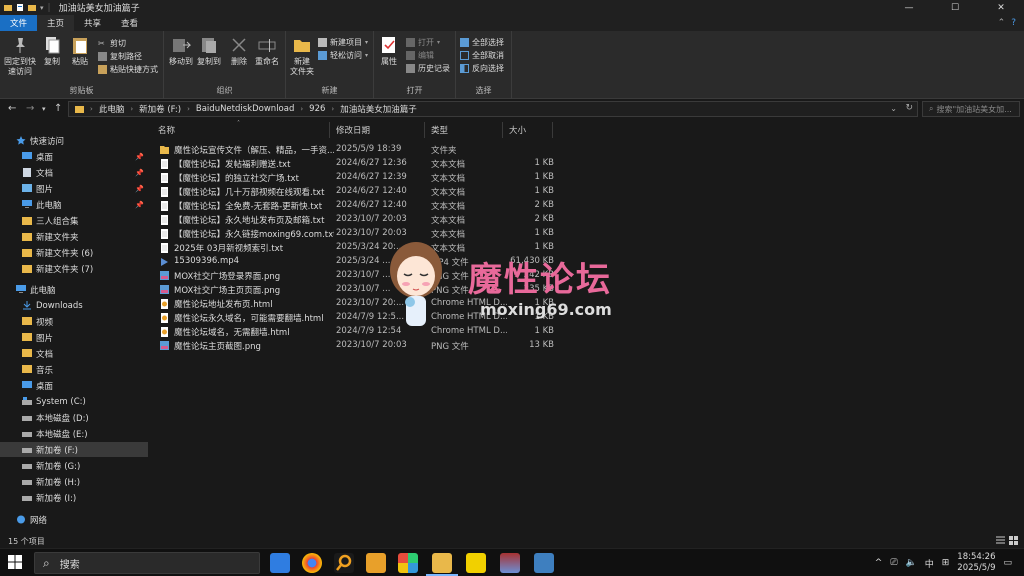 This screenshot has width=1024, height=576. Describe the element at coordinates (245, 109) in the screenshot. I see `breadcrumb-baidu: BaiduNetdiskDownload` at that location.